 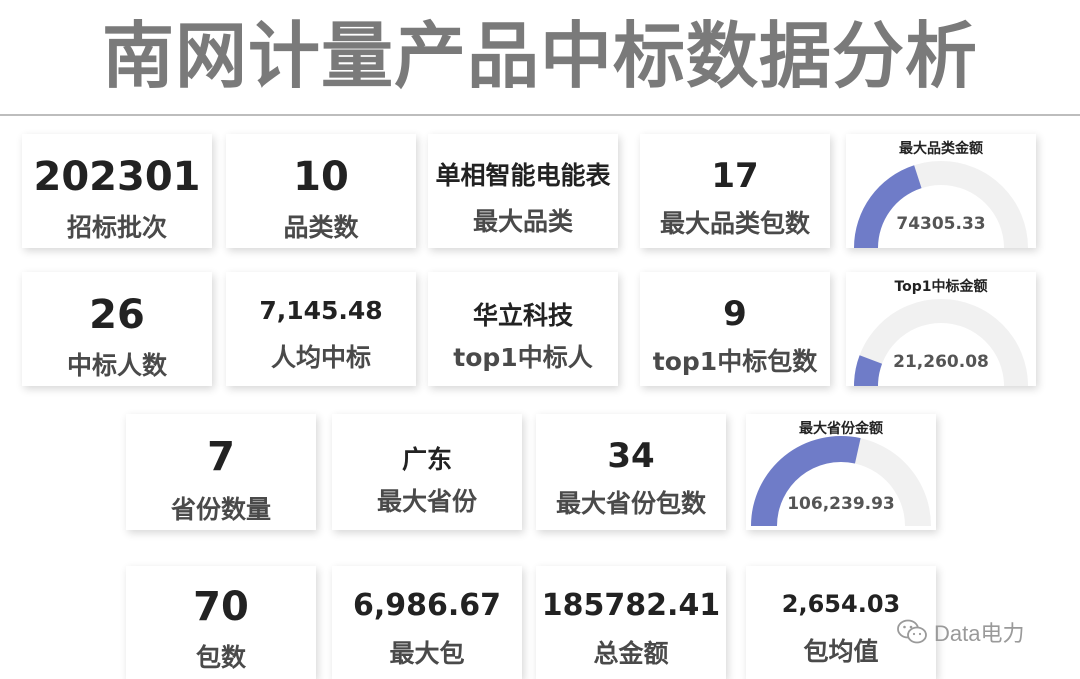 I want to click on kpi-label: 中标人数, so click(x=116, y=365).